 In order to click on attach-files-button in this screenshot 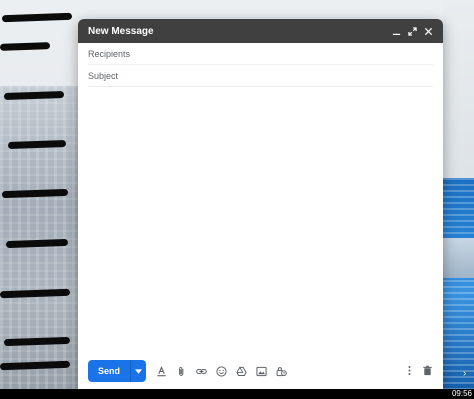, I will do `click(181, 371)`.